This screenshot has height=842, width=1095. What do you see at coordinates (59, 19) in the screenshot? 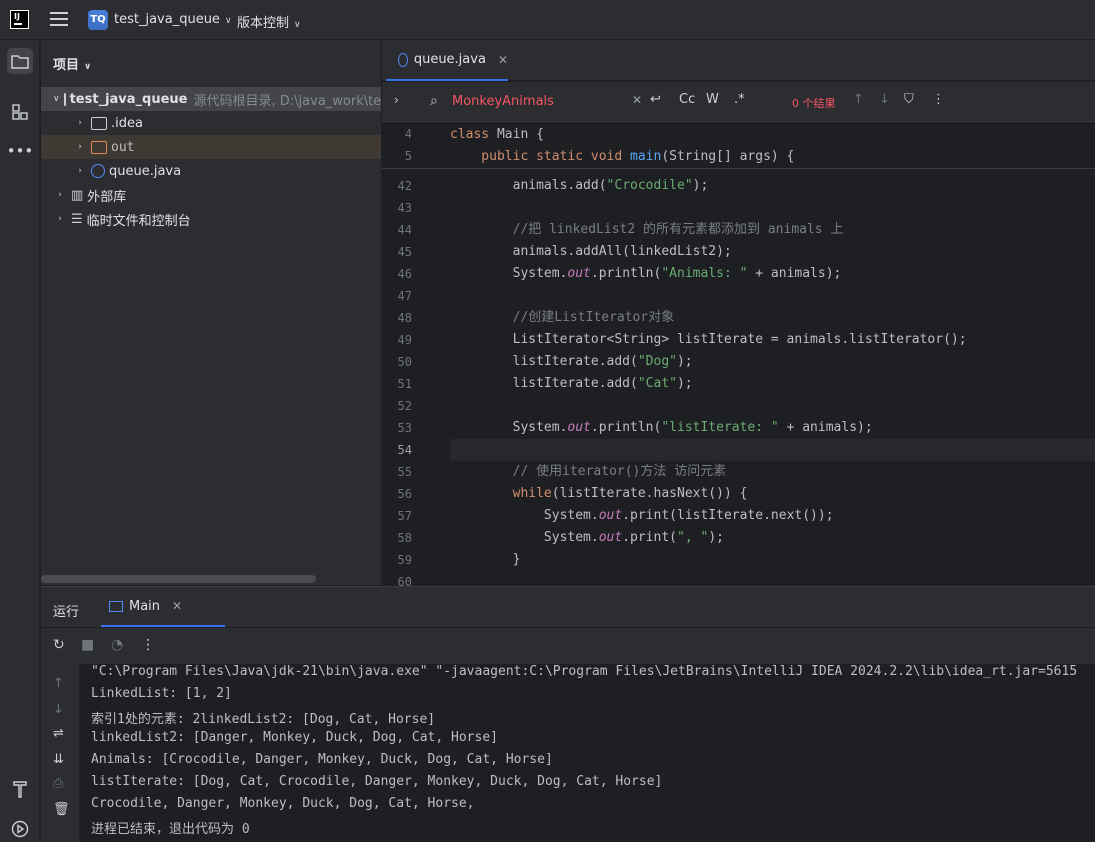
I see `main-menu-icon` at bounding box center [59, 19].